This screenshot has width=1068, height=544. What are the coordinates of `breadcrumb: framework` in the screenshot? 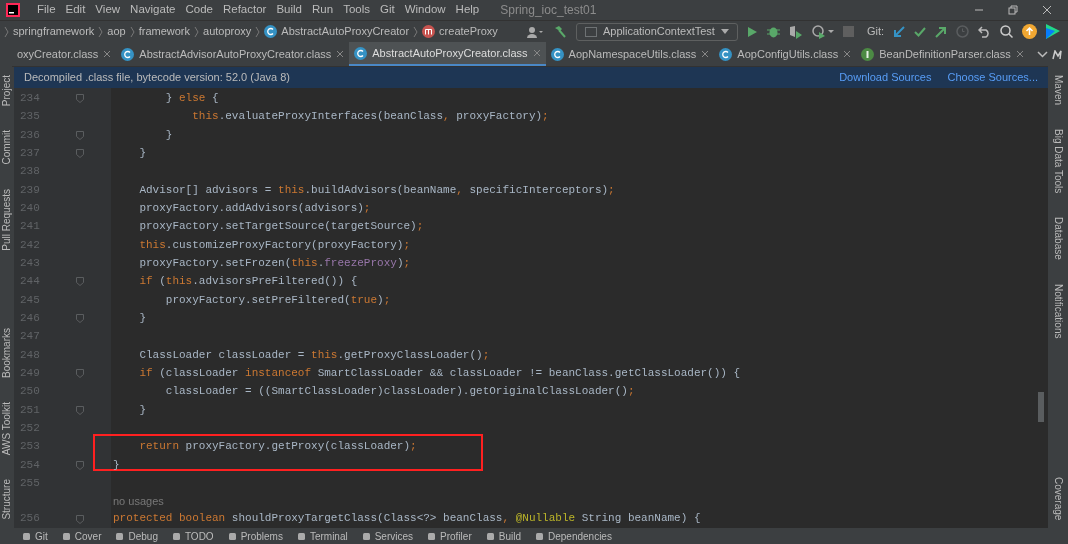 It's located at (164, 31).